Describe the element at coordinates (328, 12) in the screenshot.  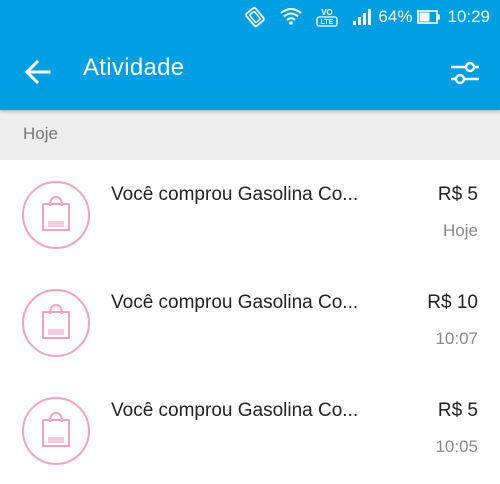
I see `svg-text: VO` at that location.